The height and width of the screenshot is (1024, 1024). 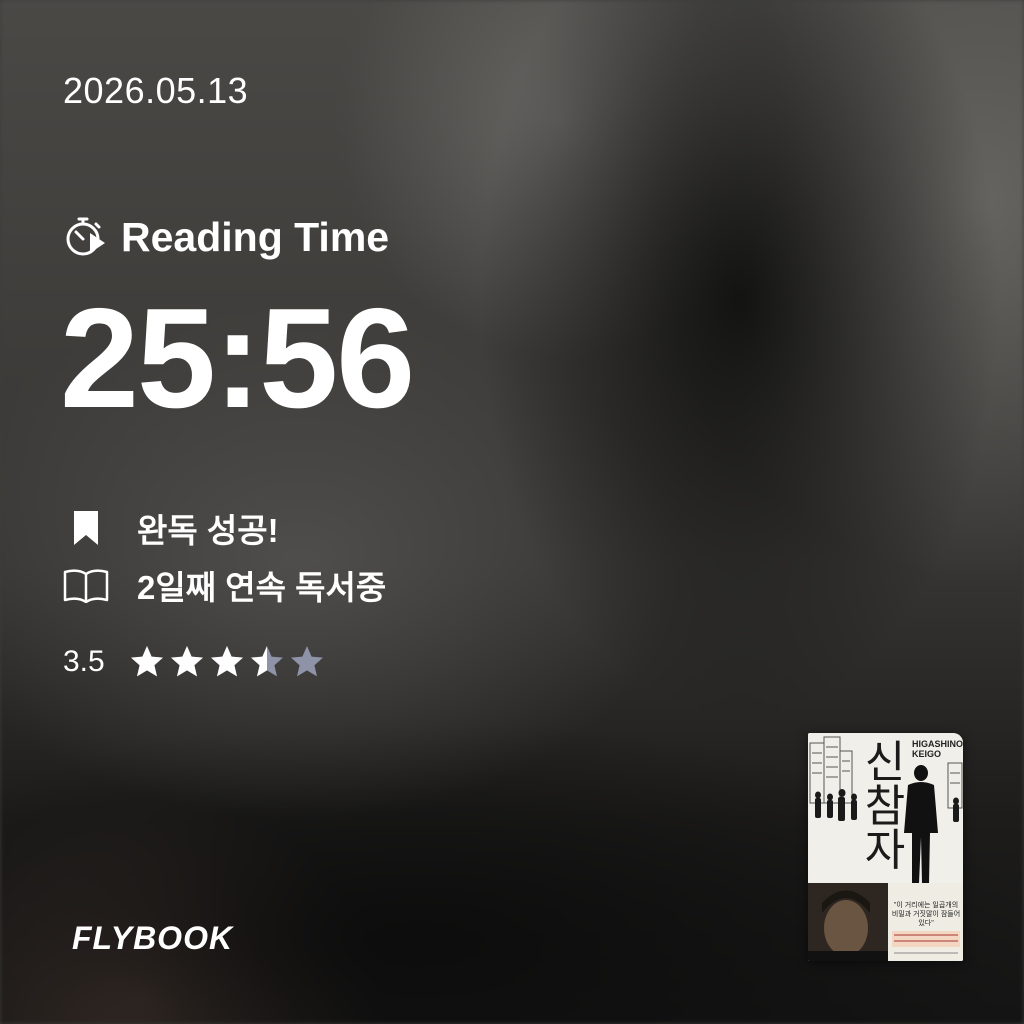 I want to click on book-cover-title: 신참자, so click(x=885, y=806).